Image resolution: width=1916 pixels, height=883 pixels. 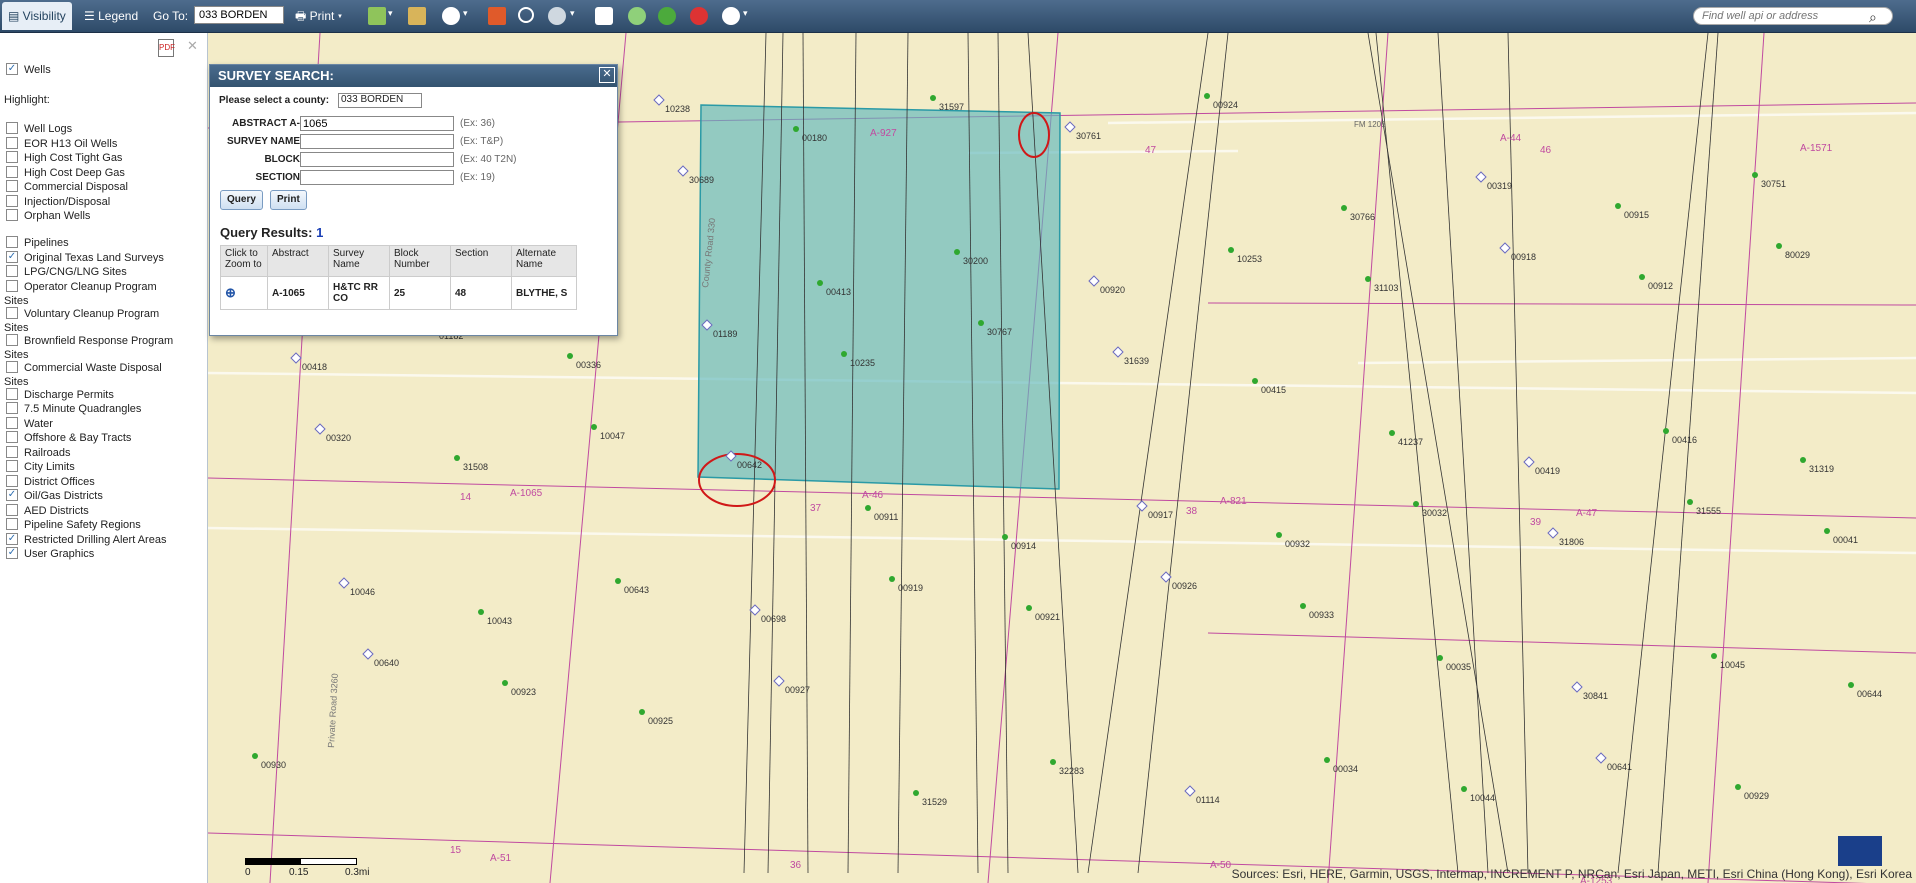 What do you see at coordinates (380, 100) in the screenshot?
I see `county-select: 033 BORDEN` at bounding box center [380, 100].